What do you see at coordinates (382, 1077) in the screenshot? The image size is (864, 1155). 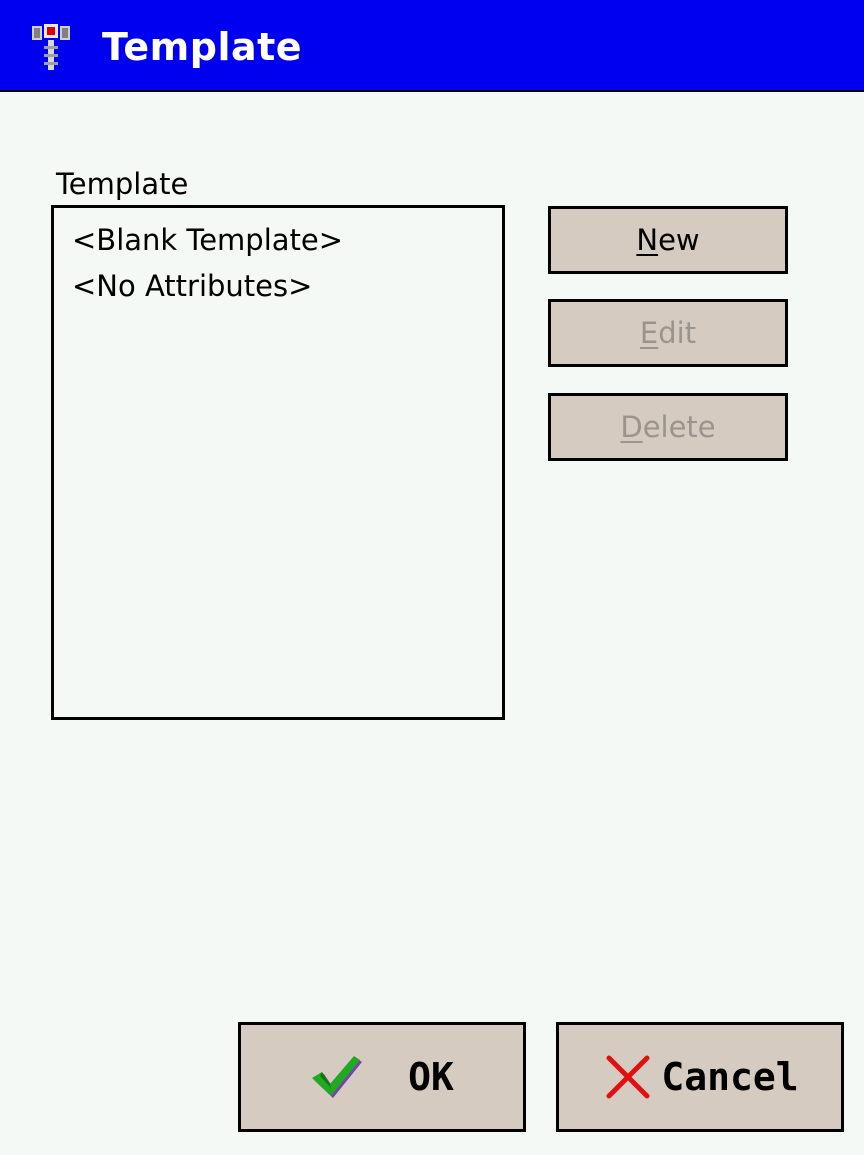 I see `ok-button: OK` at bounding box center [382, 1077].